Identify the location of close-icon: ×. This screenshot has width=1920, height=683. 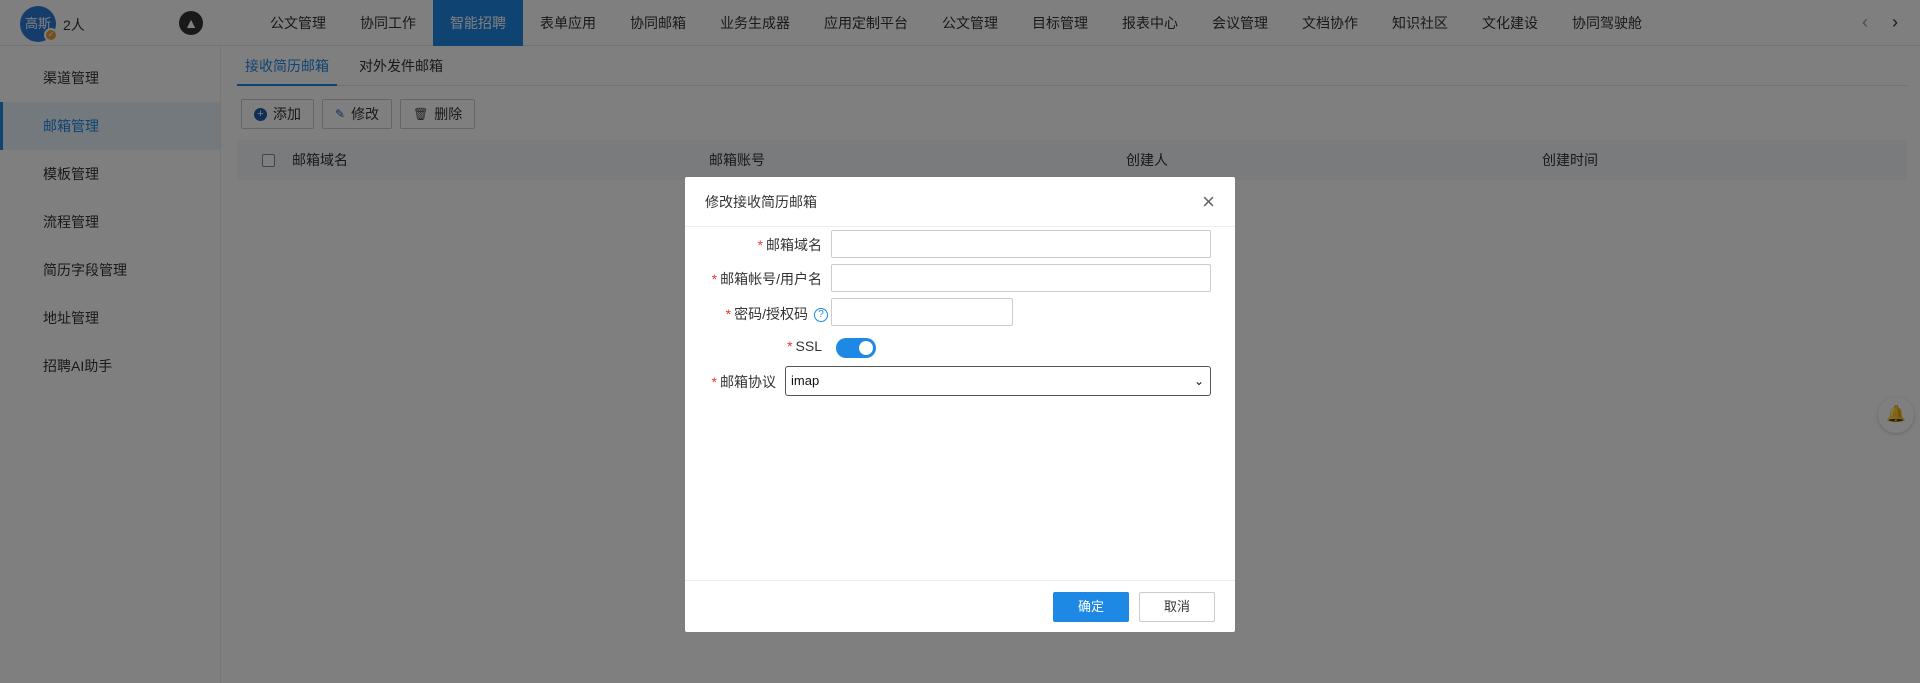
(1208, 202).